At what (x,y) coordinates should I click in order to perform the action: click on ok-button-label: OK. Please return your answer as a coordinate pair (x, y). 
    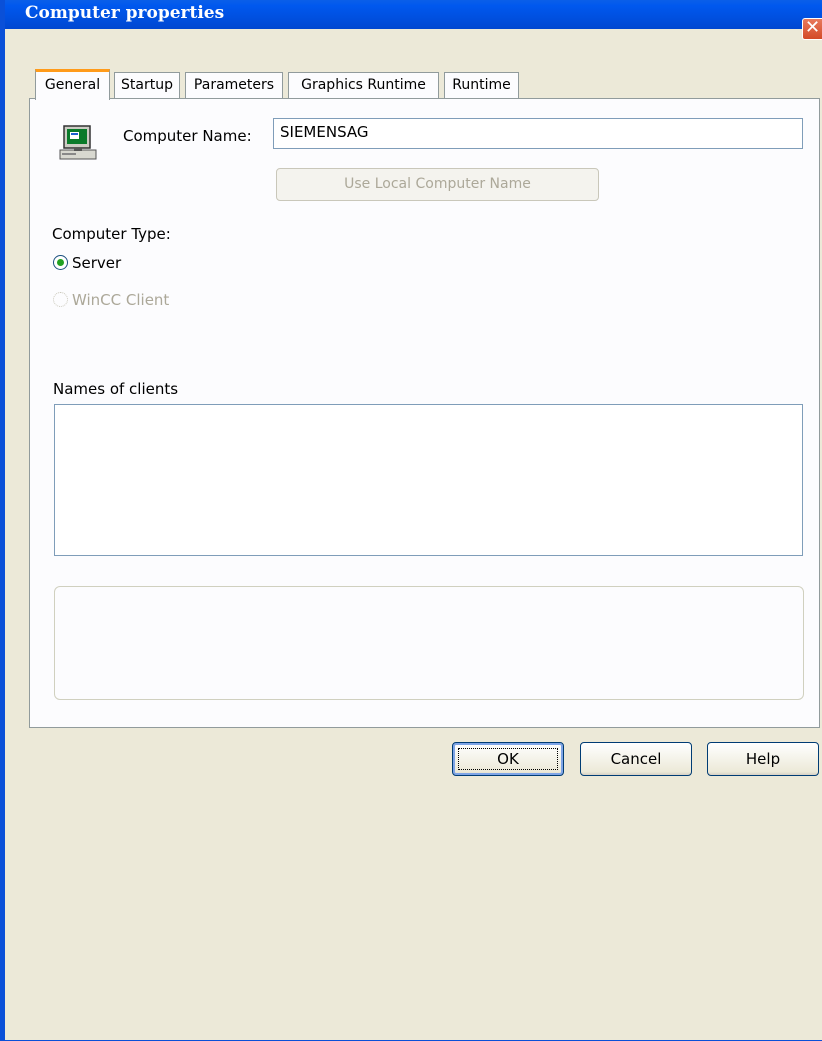
    Looking at the image, I should click on (508, 759).